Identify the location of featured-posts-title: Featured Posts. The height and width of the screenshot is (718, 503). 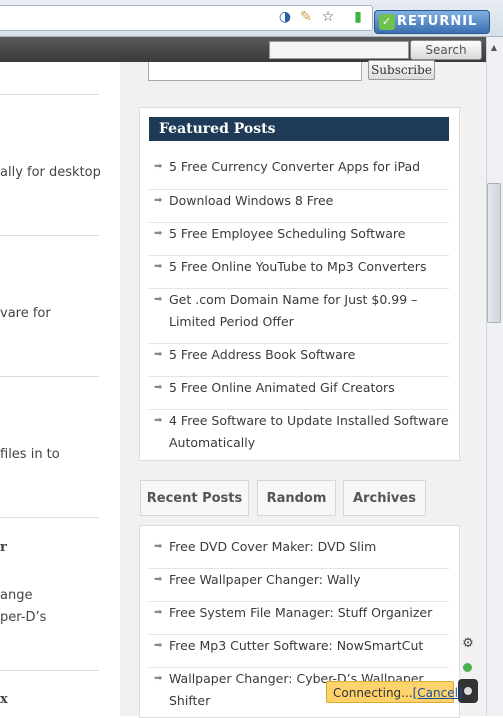
(299, 129).